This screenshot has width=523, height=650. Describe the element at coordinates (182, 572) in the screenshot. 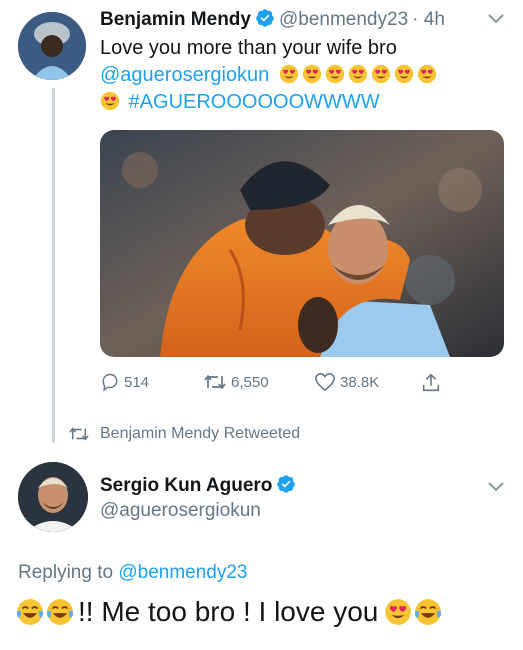

I see `replying-to-link: @benmendy23` at that location.